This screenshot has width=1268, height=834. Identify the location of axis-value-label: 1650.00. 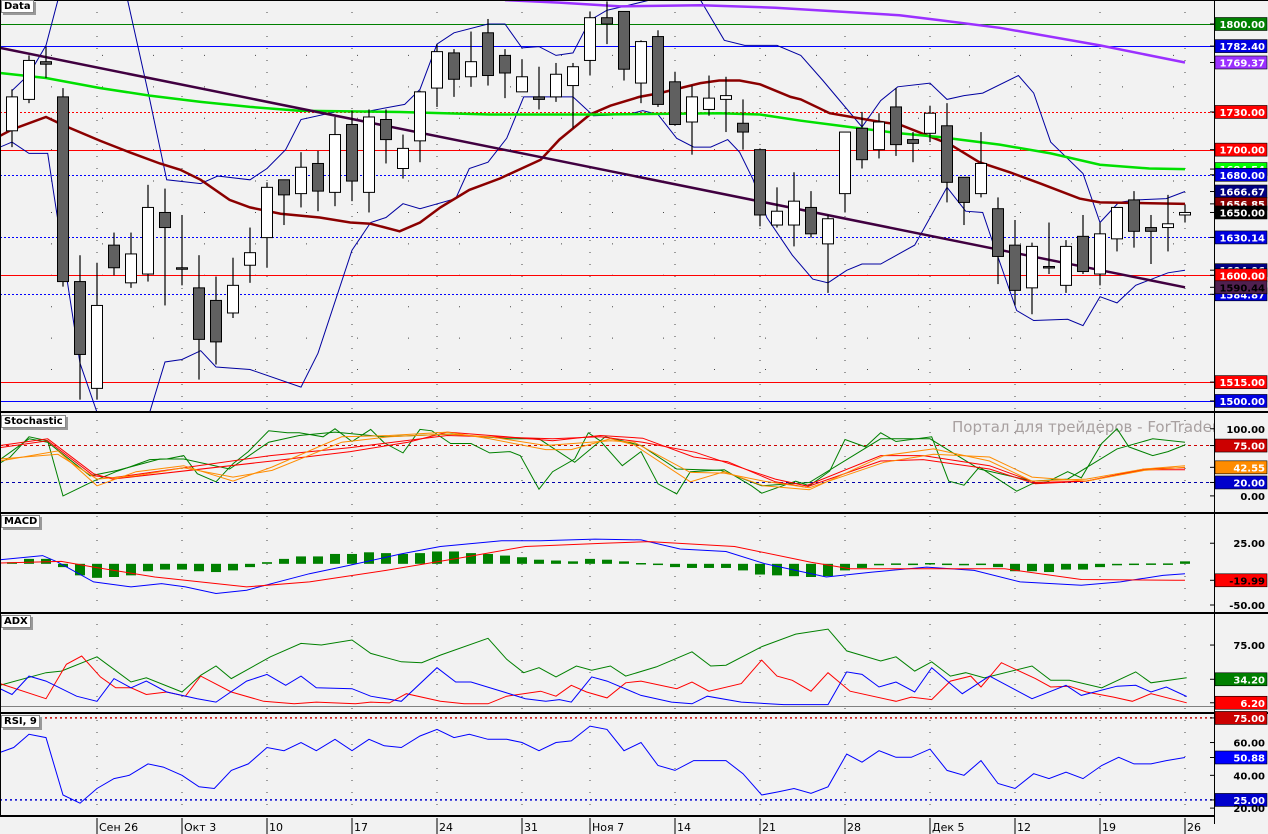
(1242, 213).